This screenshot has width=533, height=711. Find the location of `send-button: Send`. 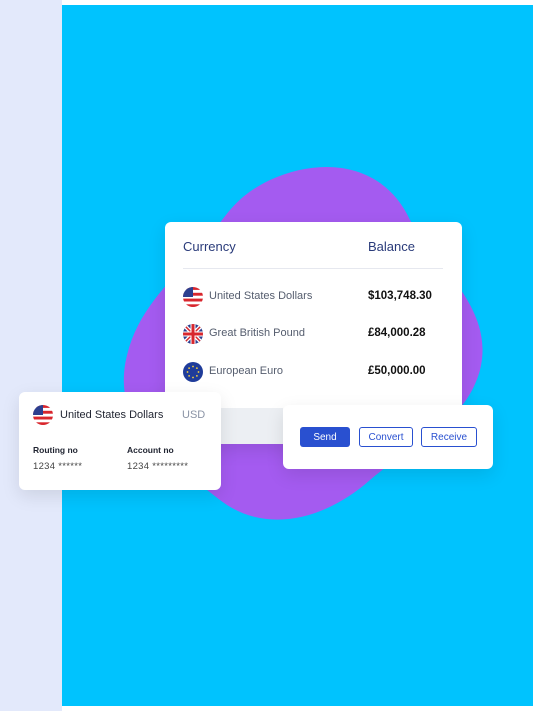

send-button: Send is located at coordinates (325, 437).